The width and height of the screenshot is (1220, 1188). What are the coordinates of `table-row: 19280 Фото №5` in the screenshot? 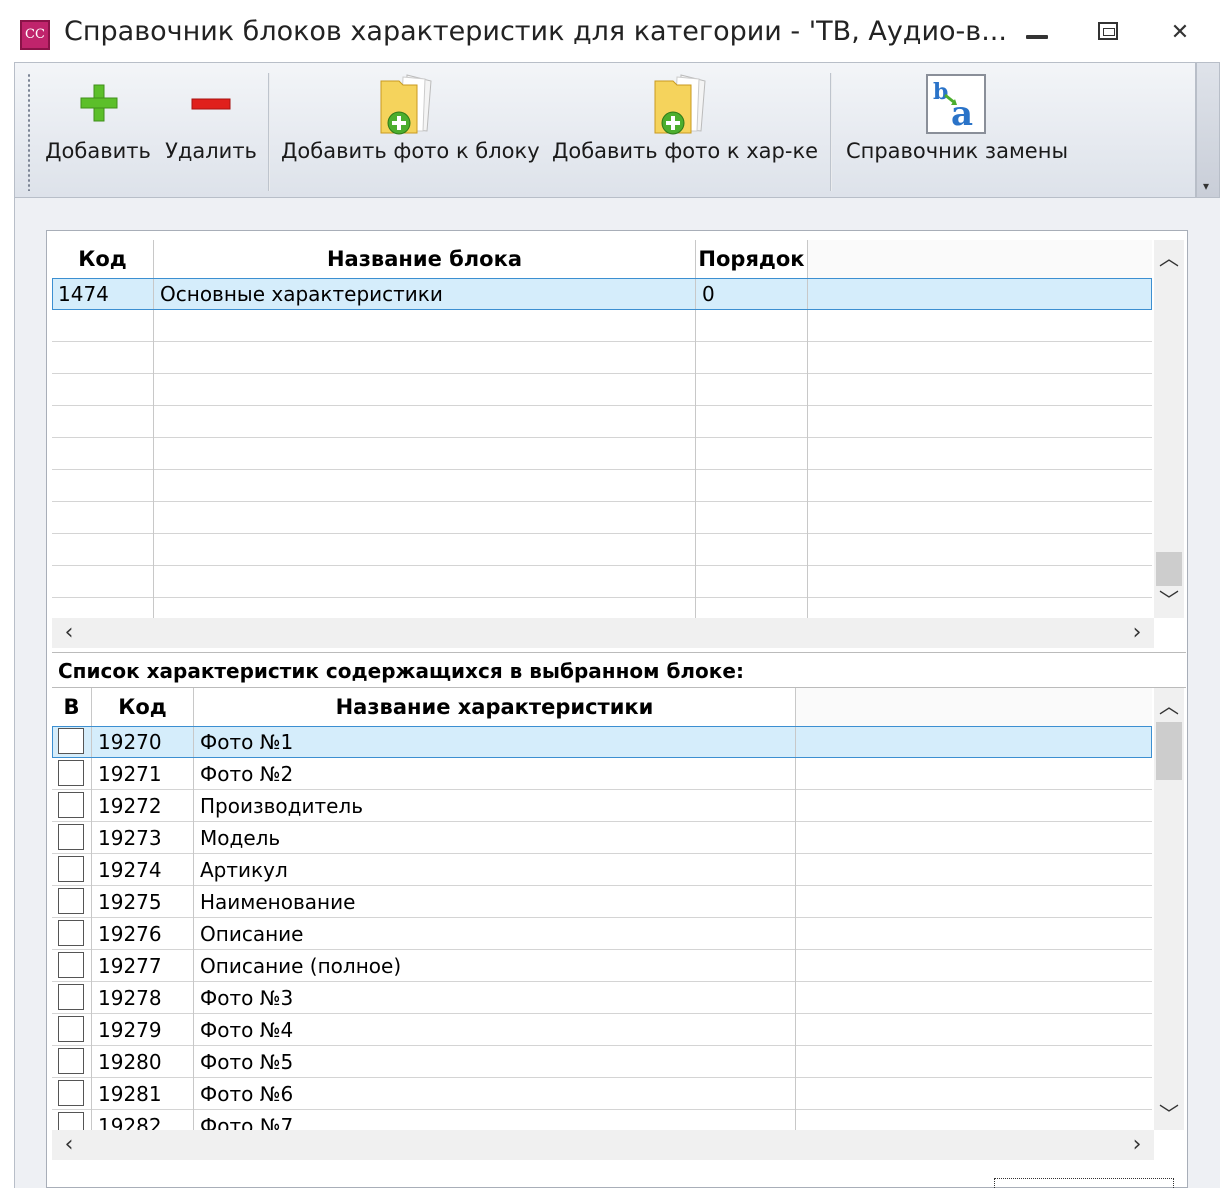 It's located at (602, 1062).